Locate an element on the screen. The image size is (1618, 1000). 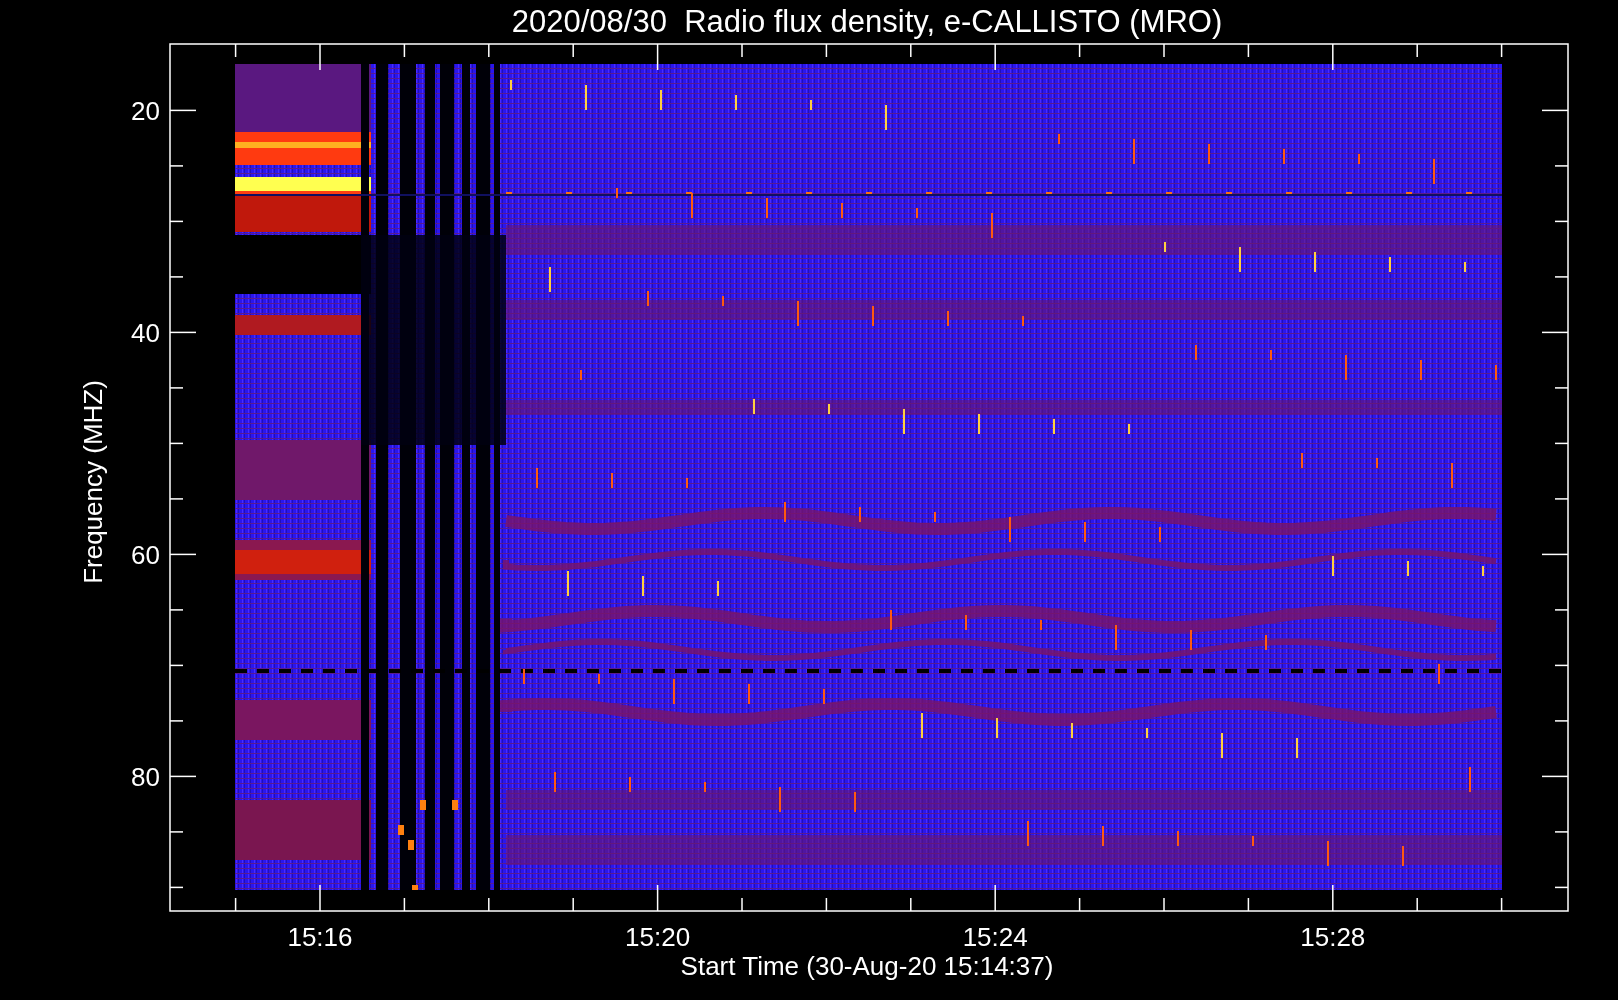
tick-label: 15:16 is located at coordinates (320, 937).